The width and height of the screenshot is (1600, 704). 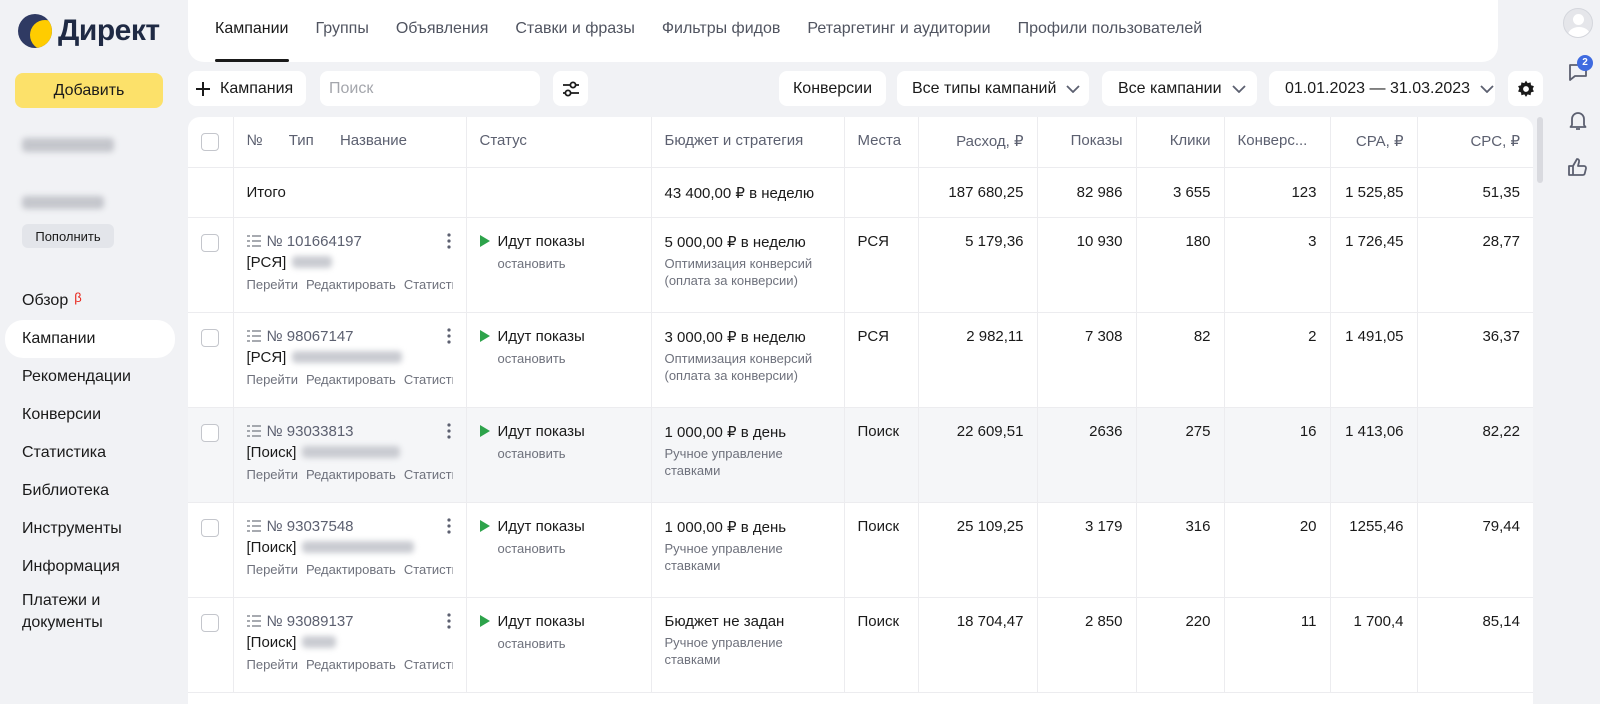 What do you see at coordinates (90, 453) in the screenshot?
I see `sidebar-item-statistics: Статистика` at bounding box center [90, 453].